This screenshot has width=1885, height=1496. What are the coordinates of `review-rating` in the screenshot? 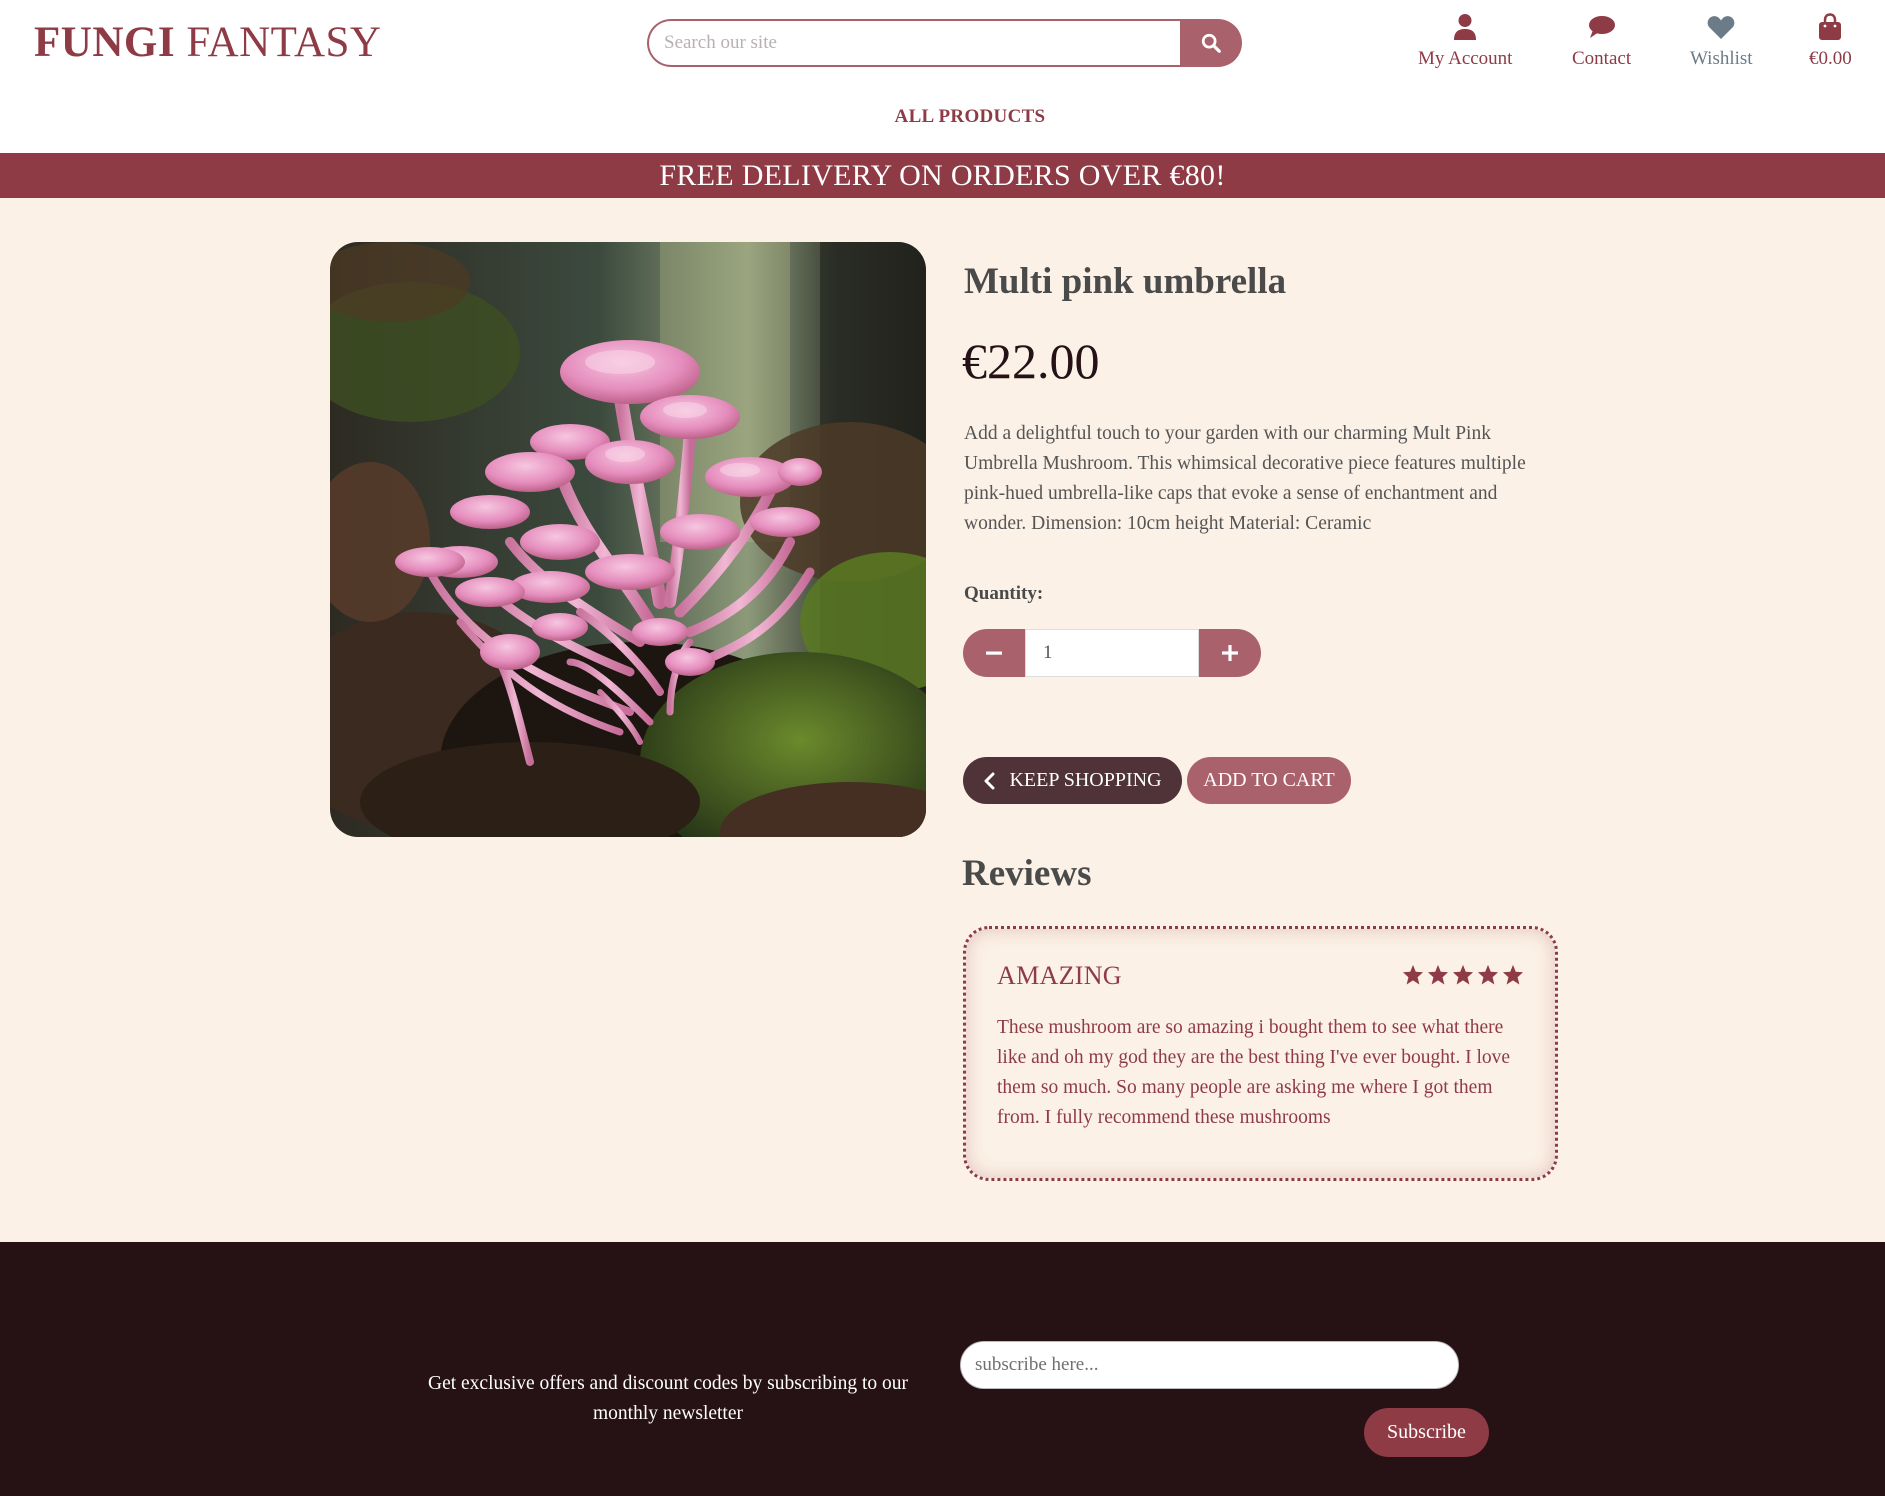 It's located at (1463, 974).